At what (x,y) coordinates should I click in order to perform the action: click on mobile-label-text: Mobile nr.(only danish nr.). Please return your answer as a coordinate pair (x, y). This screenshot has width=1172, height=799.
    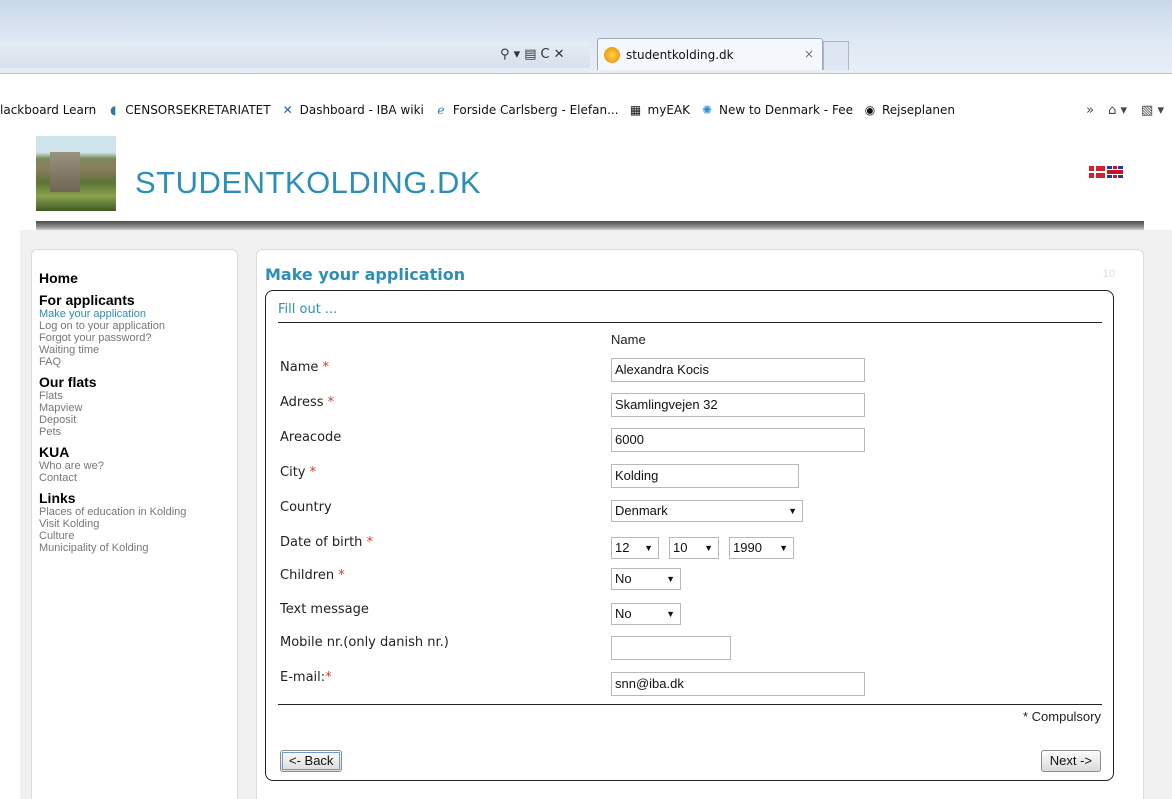
    Looking at the image, I should click on (364, 642).